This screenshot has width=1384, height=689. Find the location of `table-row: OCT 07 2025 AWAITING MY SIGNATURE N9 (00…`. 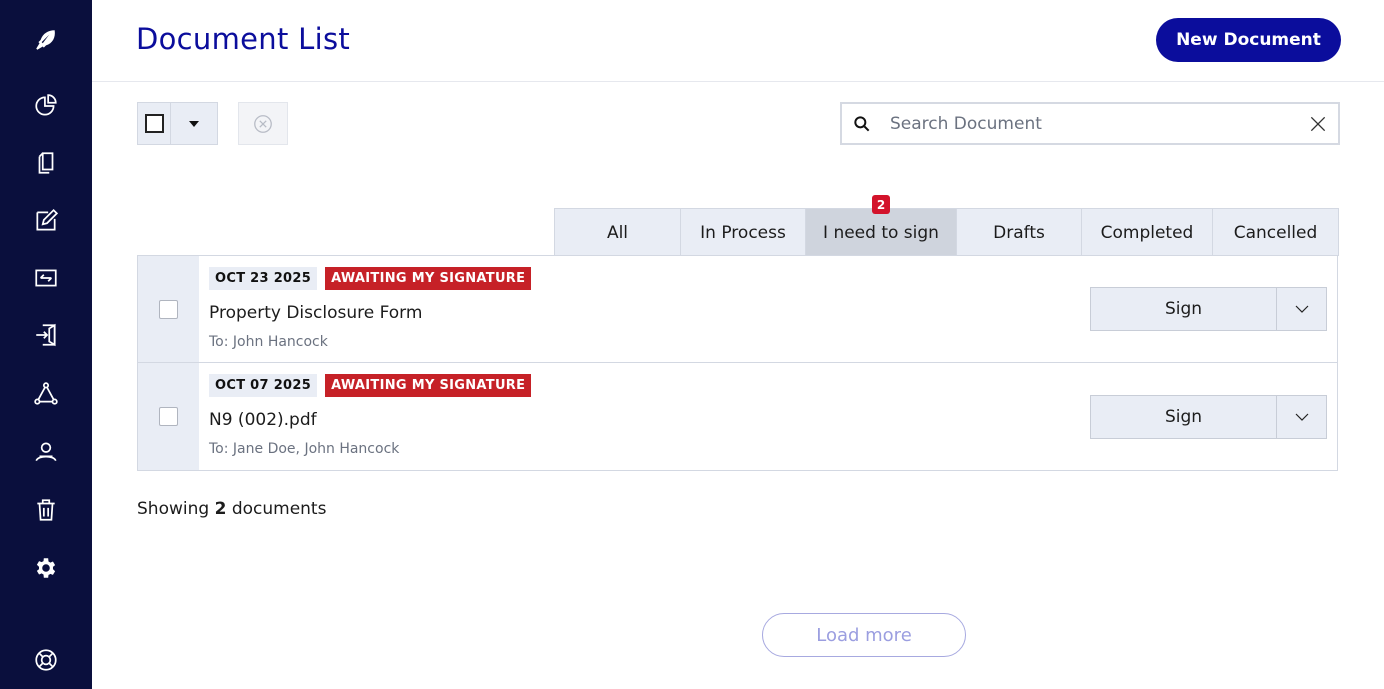

table-row: OCT 07 2025 AWAITING MY SIGNATURE N9 (00… is located at coordinates (737, 416).